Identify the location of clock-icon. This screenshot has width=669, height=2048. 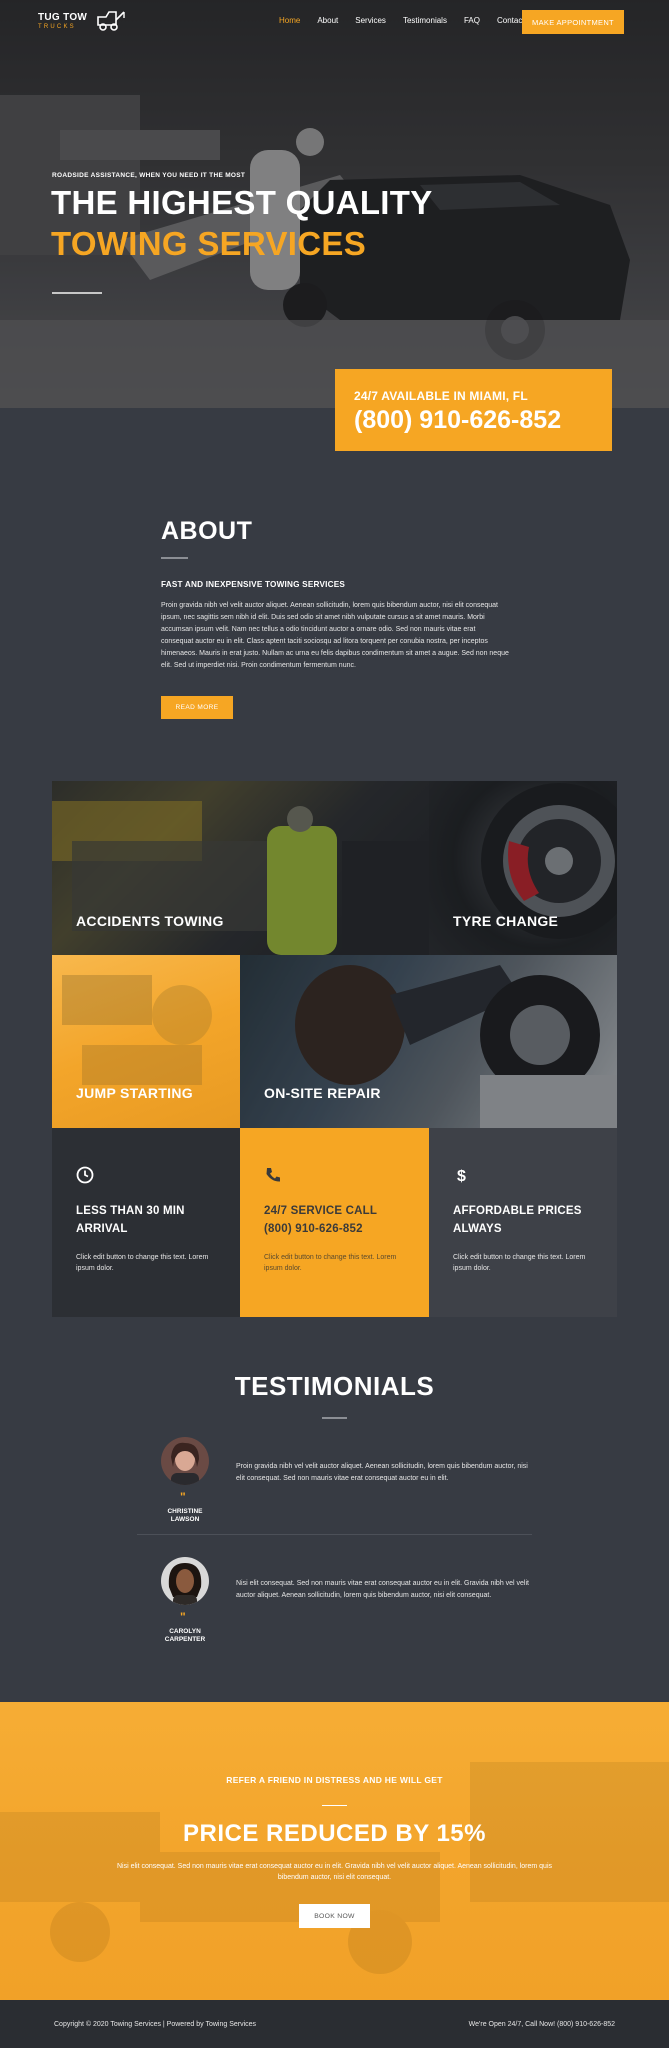
(85, 1175).